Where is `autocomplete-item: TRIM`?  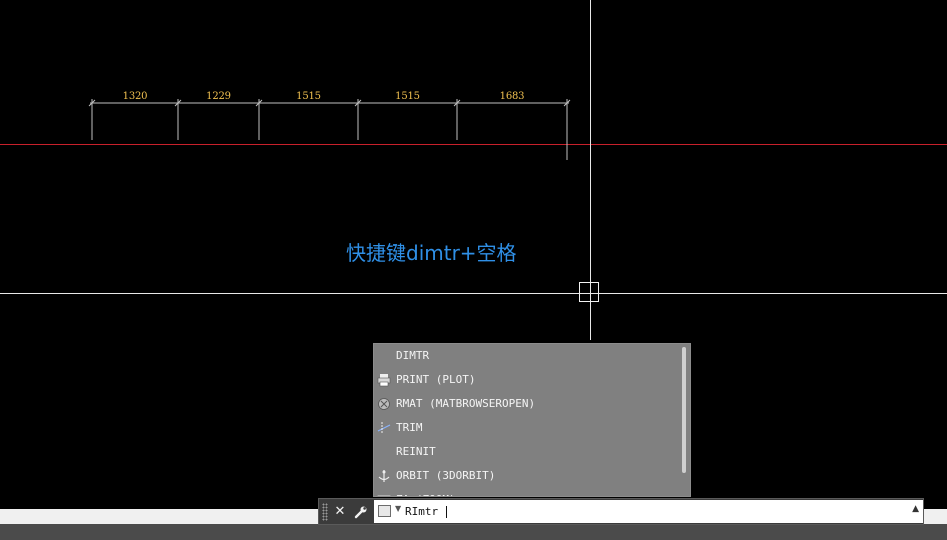
autocomplete-item: TRIM is located at coordinates (532, 428).